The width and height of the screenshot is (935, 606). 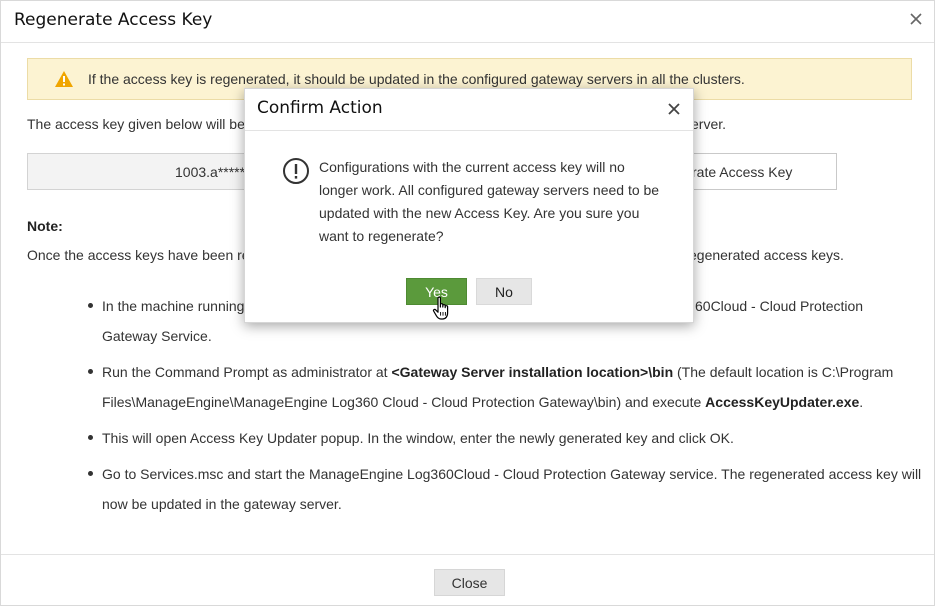 I want to click on modal-title: Confirm Action, so click(x=320, y=108).